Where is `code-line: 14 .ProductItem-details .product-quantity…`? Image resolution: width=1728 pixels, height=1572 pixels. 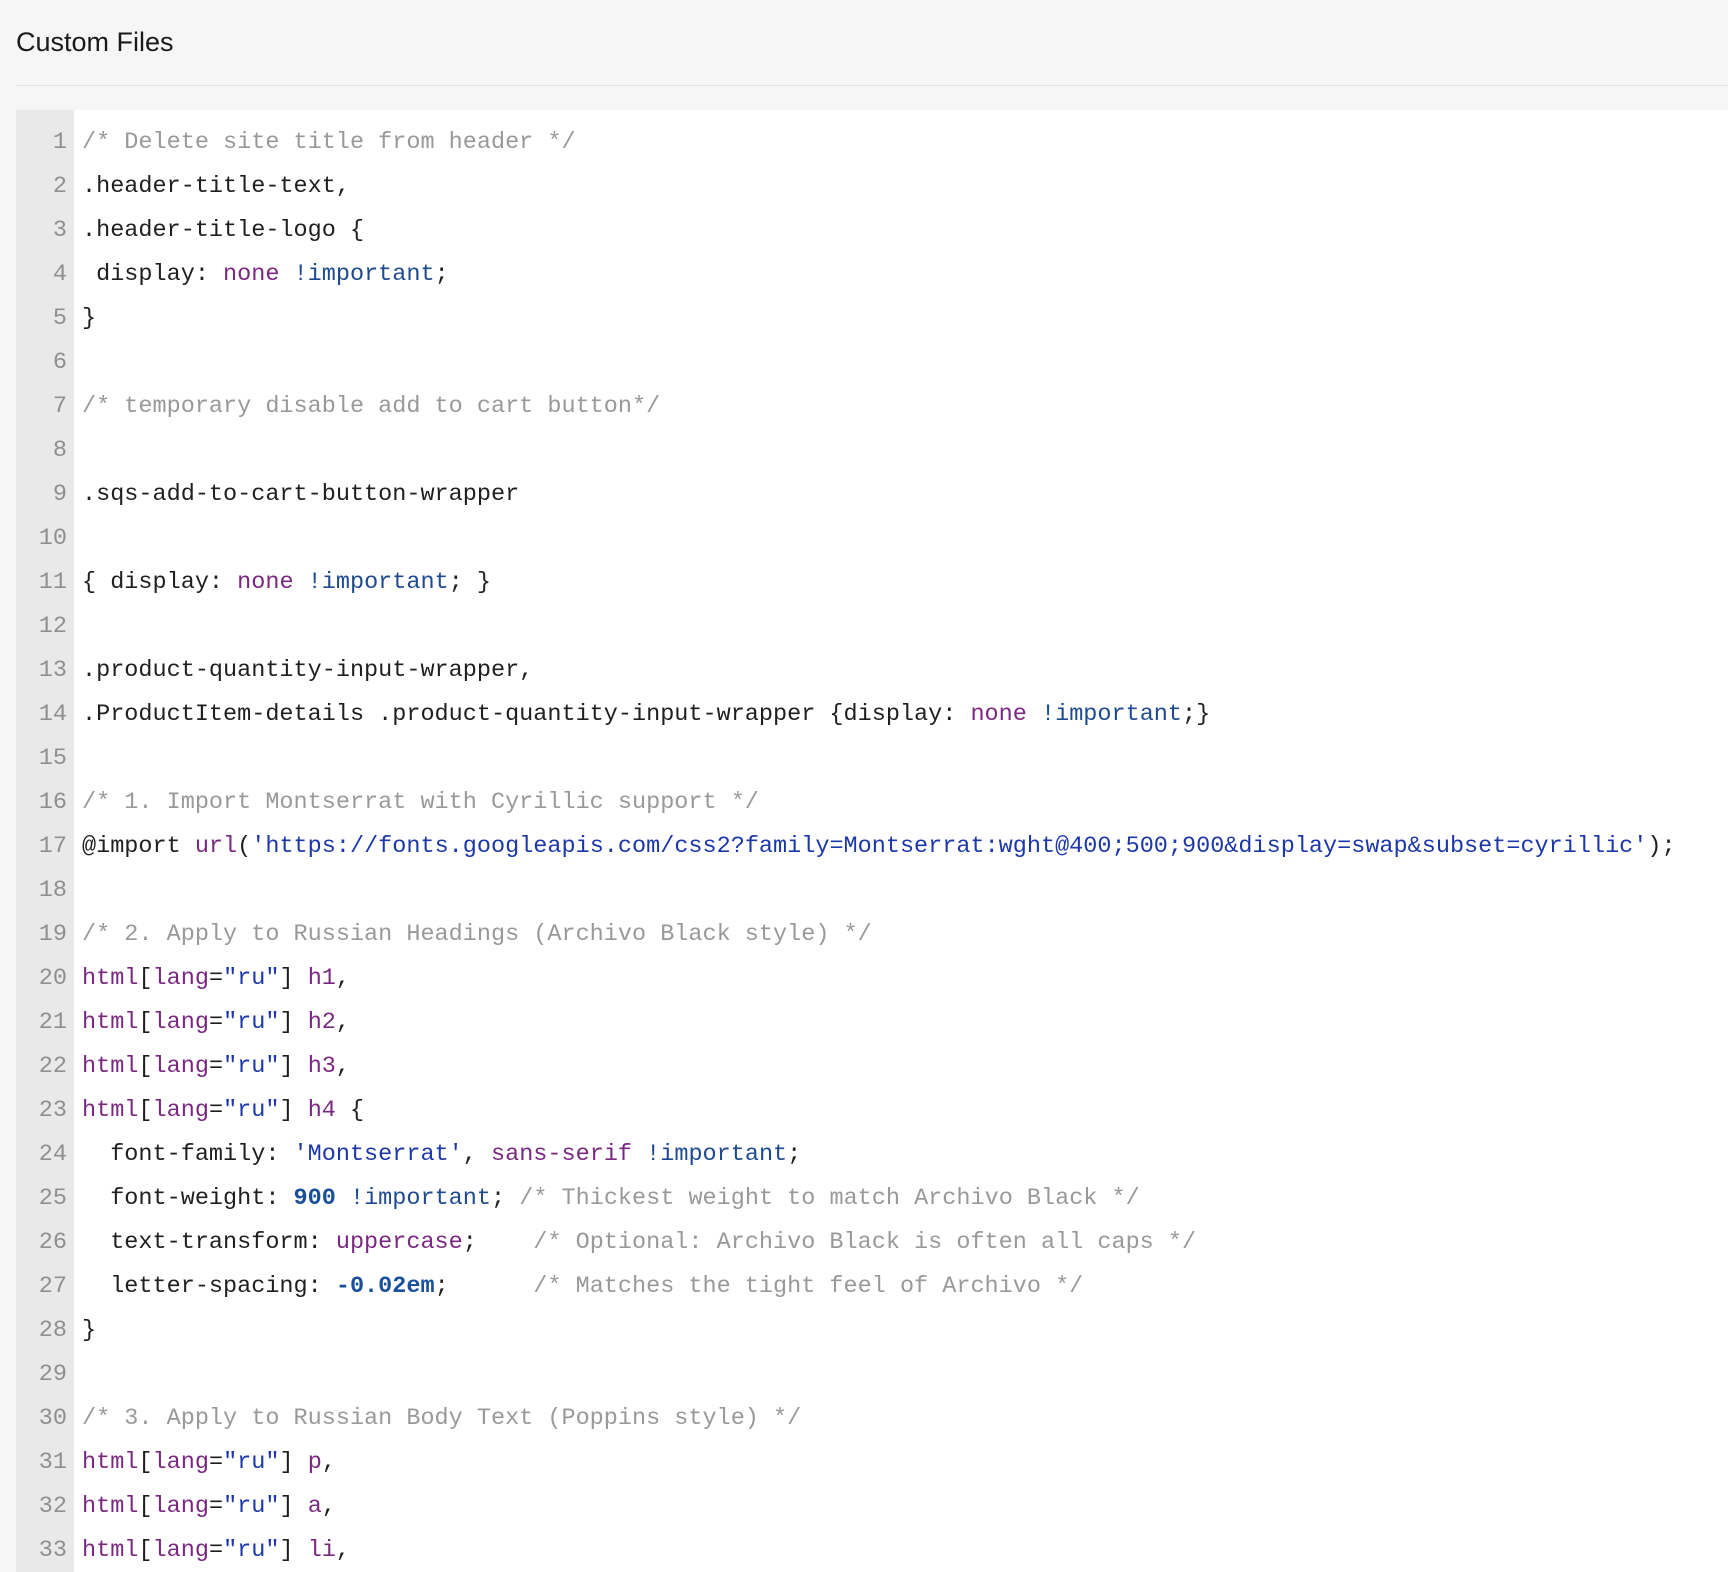 code-line: 14 .ProductItem-details .product-quantity… is located at coordinates (872, 715).